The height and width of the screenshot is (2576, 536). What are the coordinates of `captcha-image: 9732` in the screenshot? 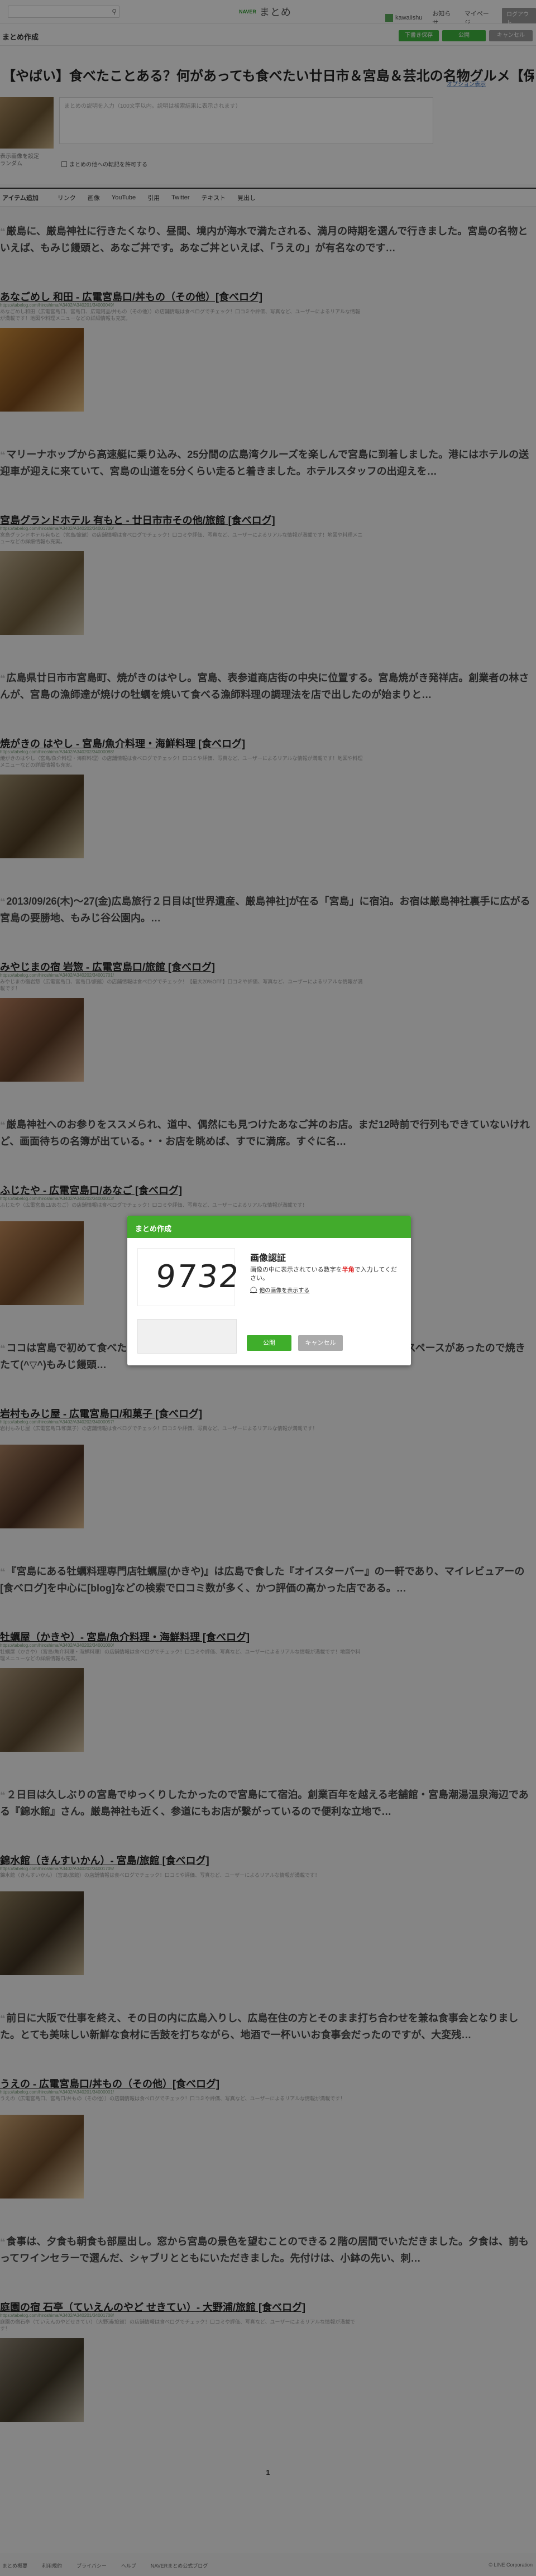 It's located at (190, 1277).